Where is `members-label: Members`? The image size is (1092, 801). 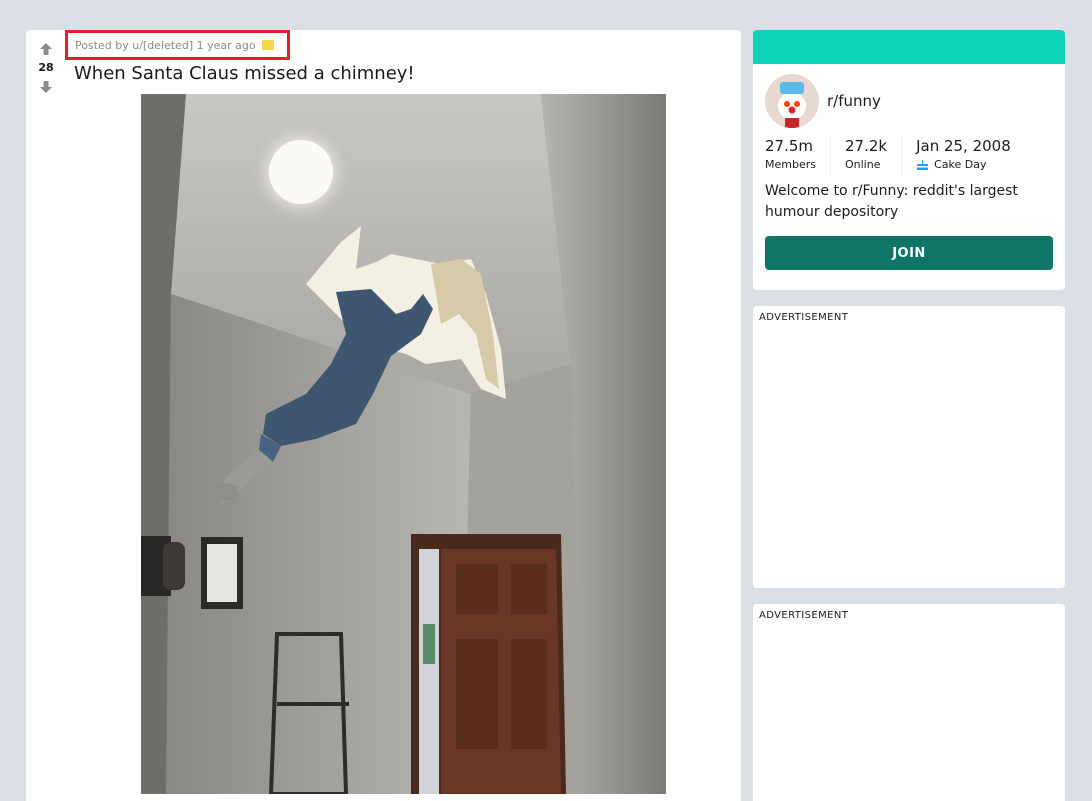
members-label: Members is located at coordinates (790, 164).